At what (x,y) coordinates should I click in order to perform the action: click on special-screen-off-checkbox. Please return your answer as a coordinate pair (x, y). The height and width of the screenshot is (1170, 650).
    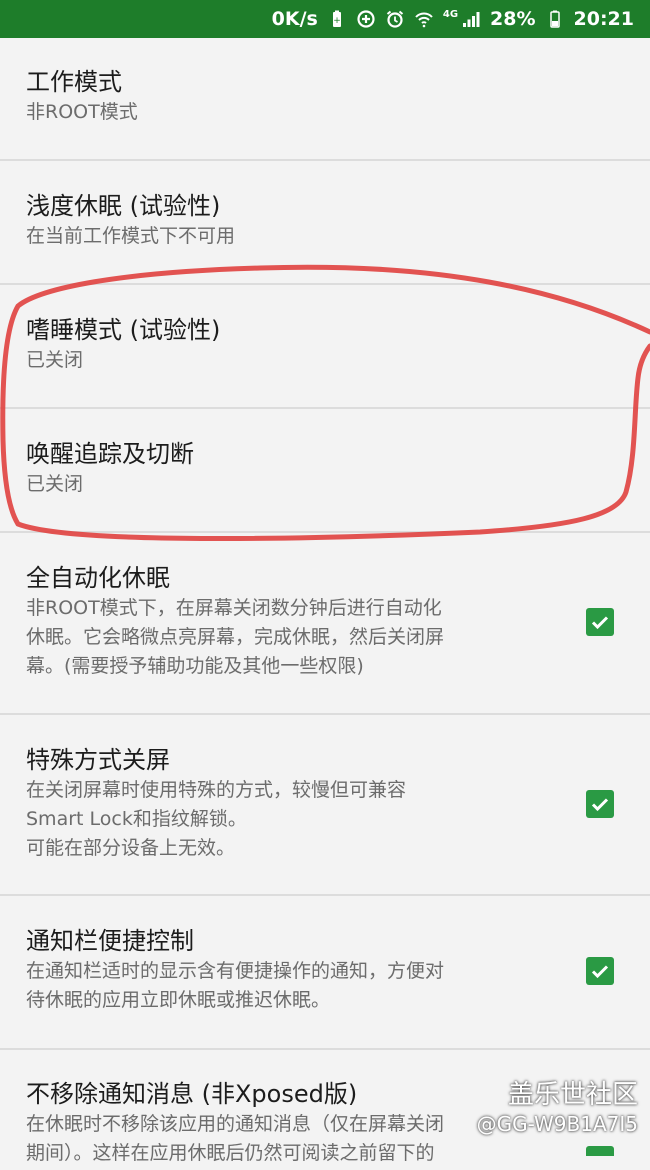
    Looking at the image, I should click on (600, 804).